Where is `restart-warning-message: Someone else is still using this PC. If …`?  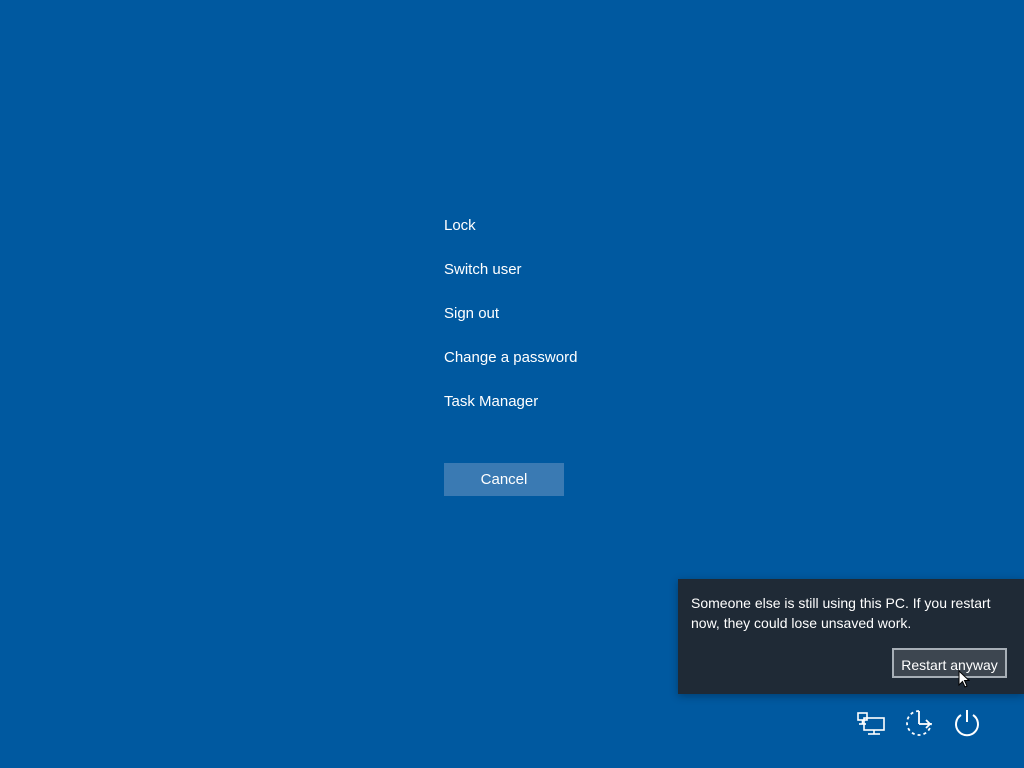
restart-warning-message: Someone else is still using this PC. If … is located at coordinates (841, 613).